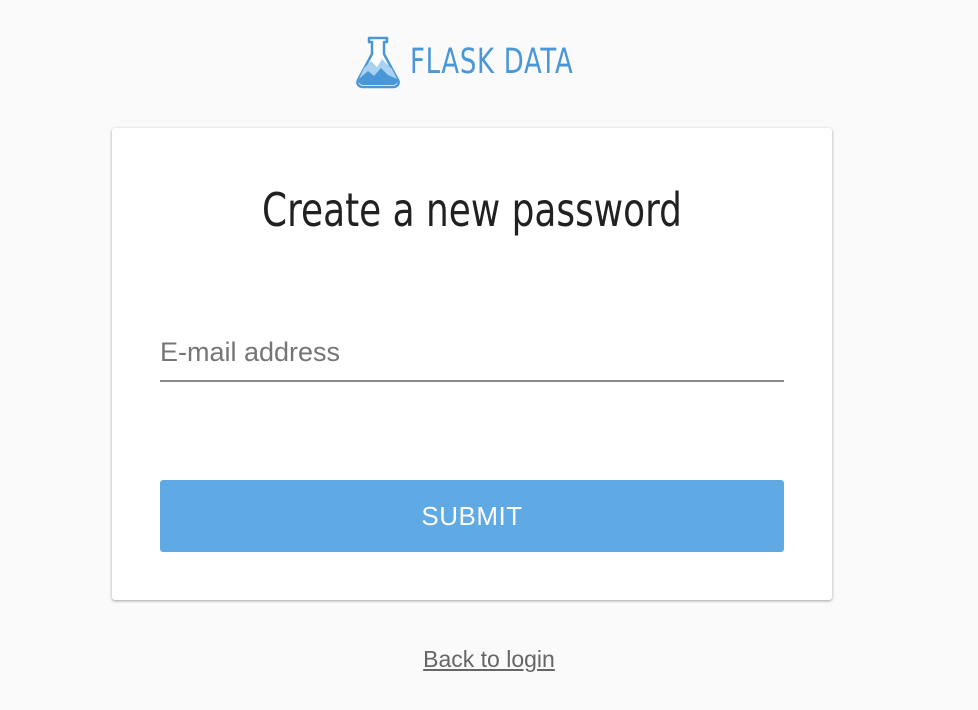 This screenshot has width=978, height=710. I want to click on flask-icon, so click(378, 62).